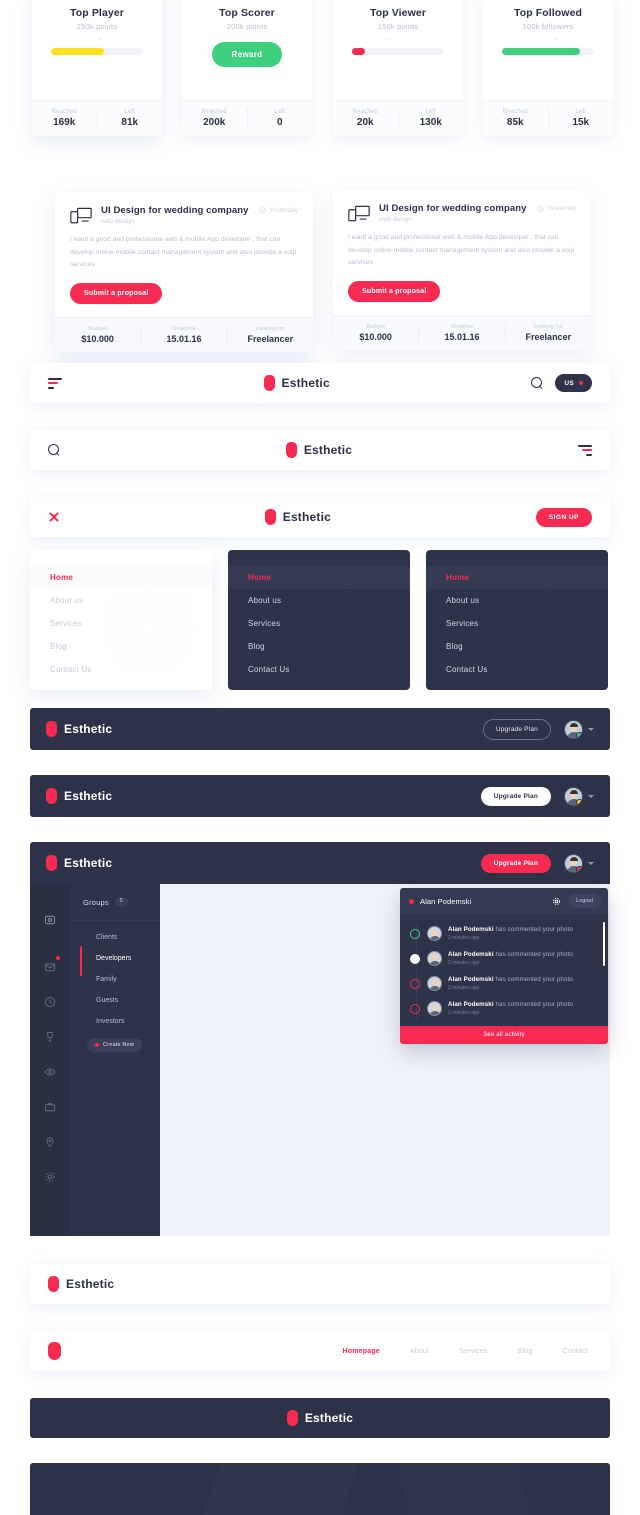 The image size is (640, 1515). What do you see at coordinates (50, 1141) in the screenshot?
I see `pin-icon` at bounding box center [50, 1141].